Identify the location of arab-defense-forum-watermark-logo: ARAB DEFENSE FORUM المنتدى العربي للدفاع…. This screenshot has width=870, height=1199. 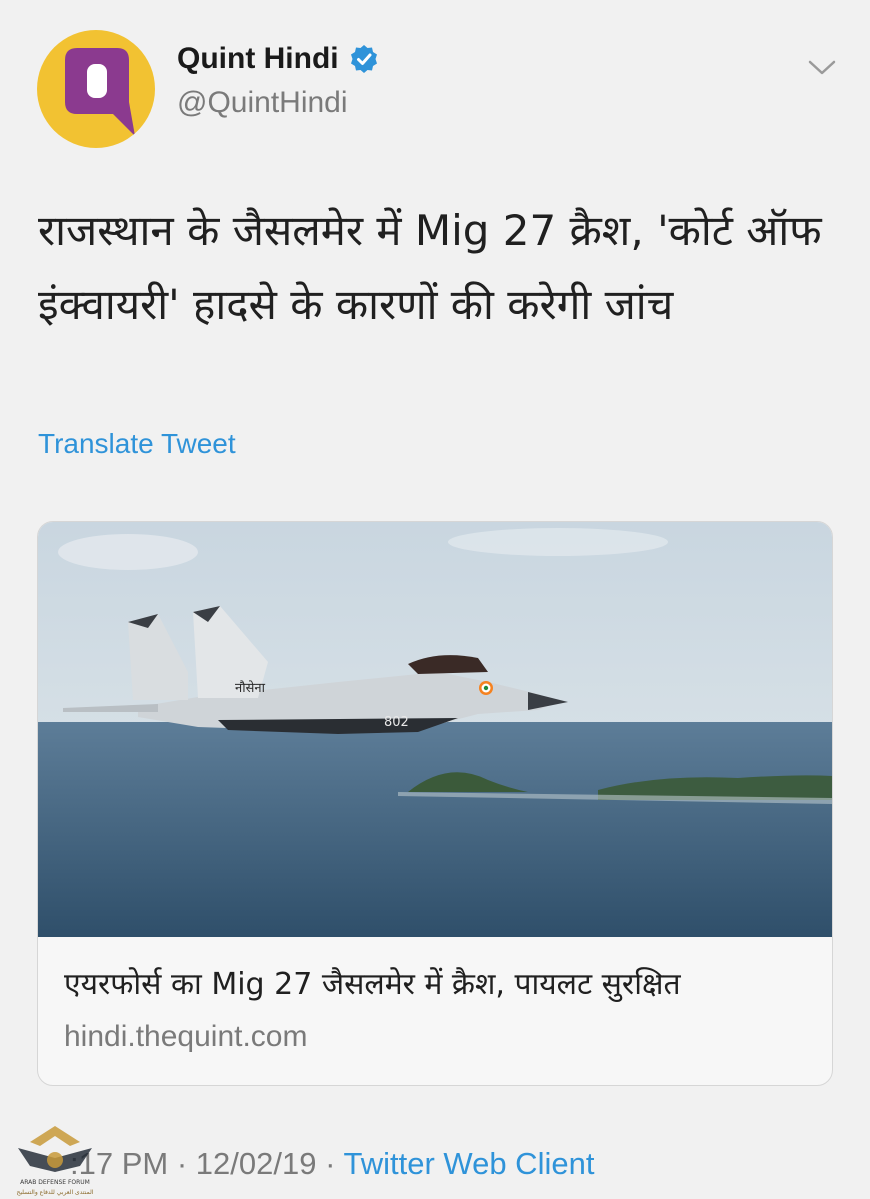
(55, 1161).